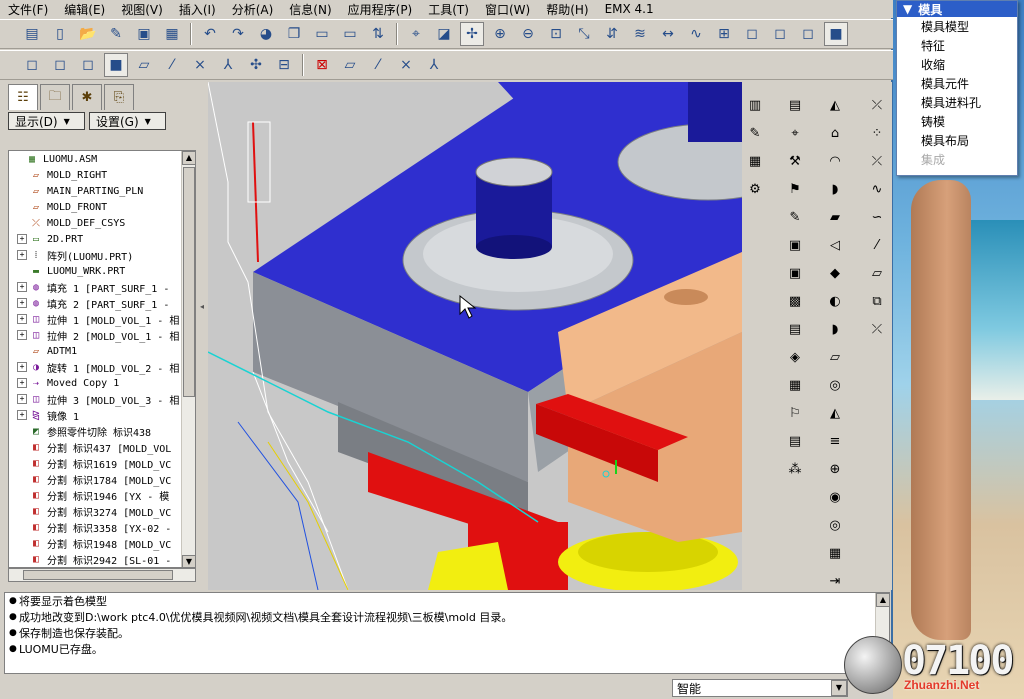  I want to click on layers-icon: ≋, so click(640, 34).